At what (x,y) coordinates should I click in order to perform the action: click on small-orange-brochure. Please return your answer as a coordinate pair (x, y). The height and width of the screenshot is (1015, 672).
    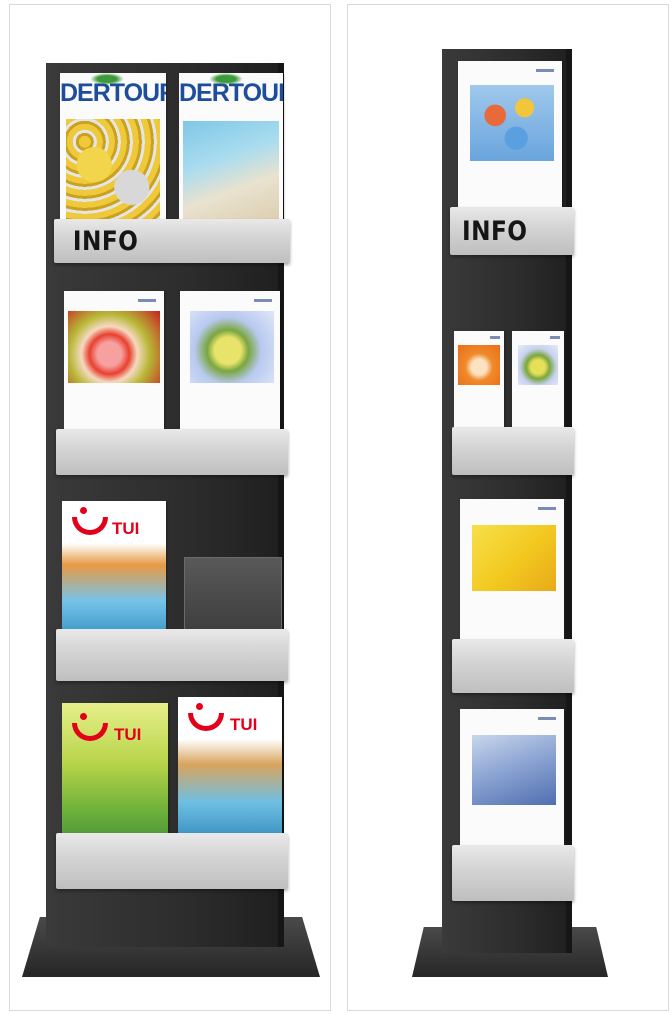
    Looking at the image, I should click on (479, 379).